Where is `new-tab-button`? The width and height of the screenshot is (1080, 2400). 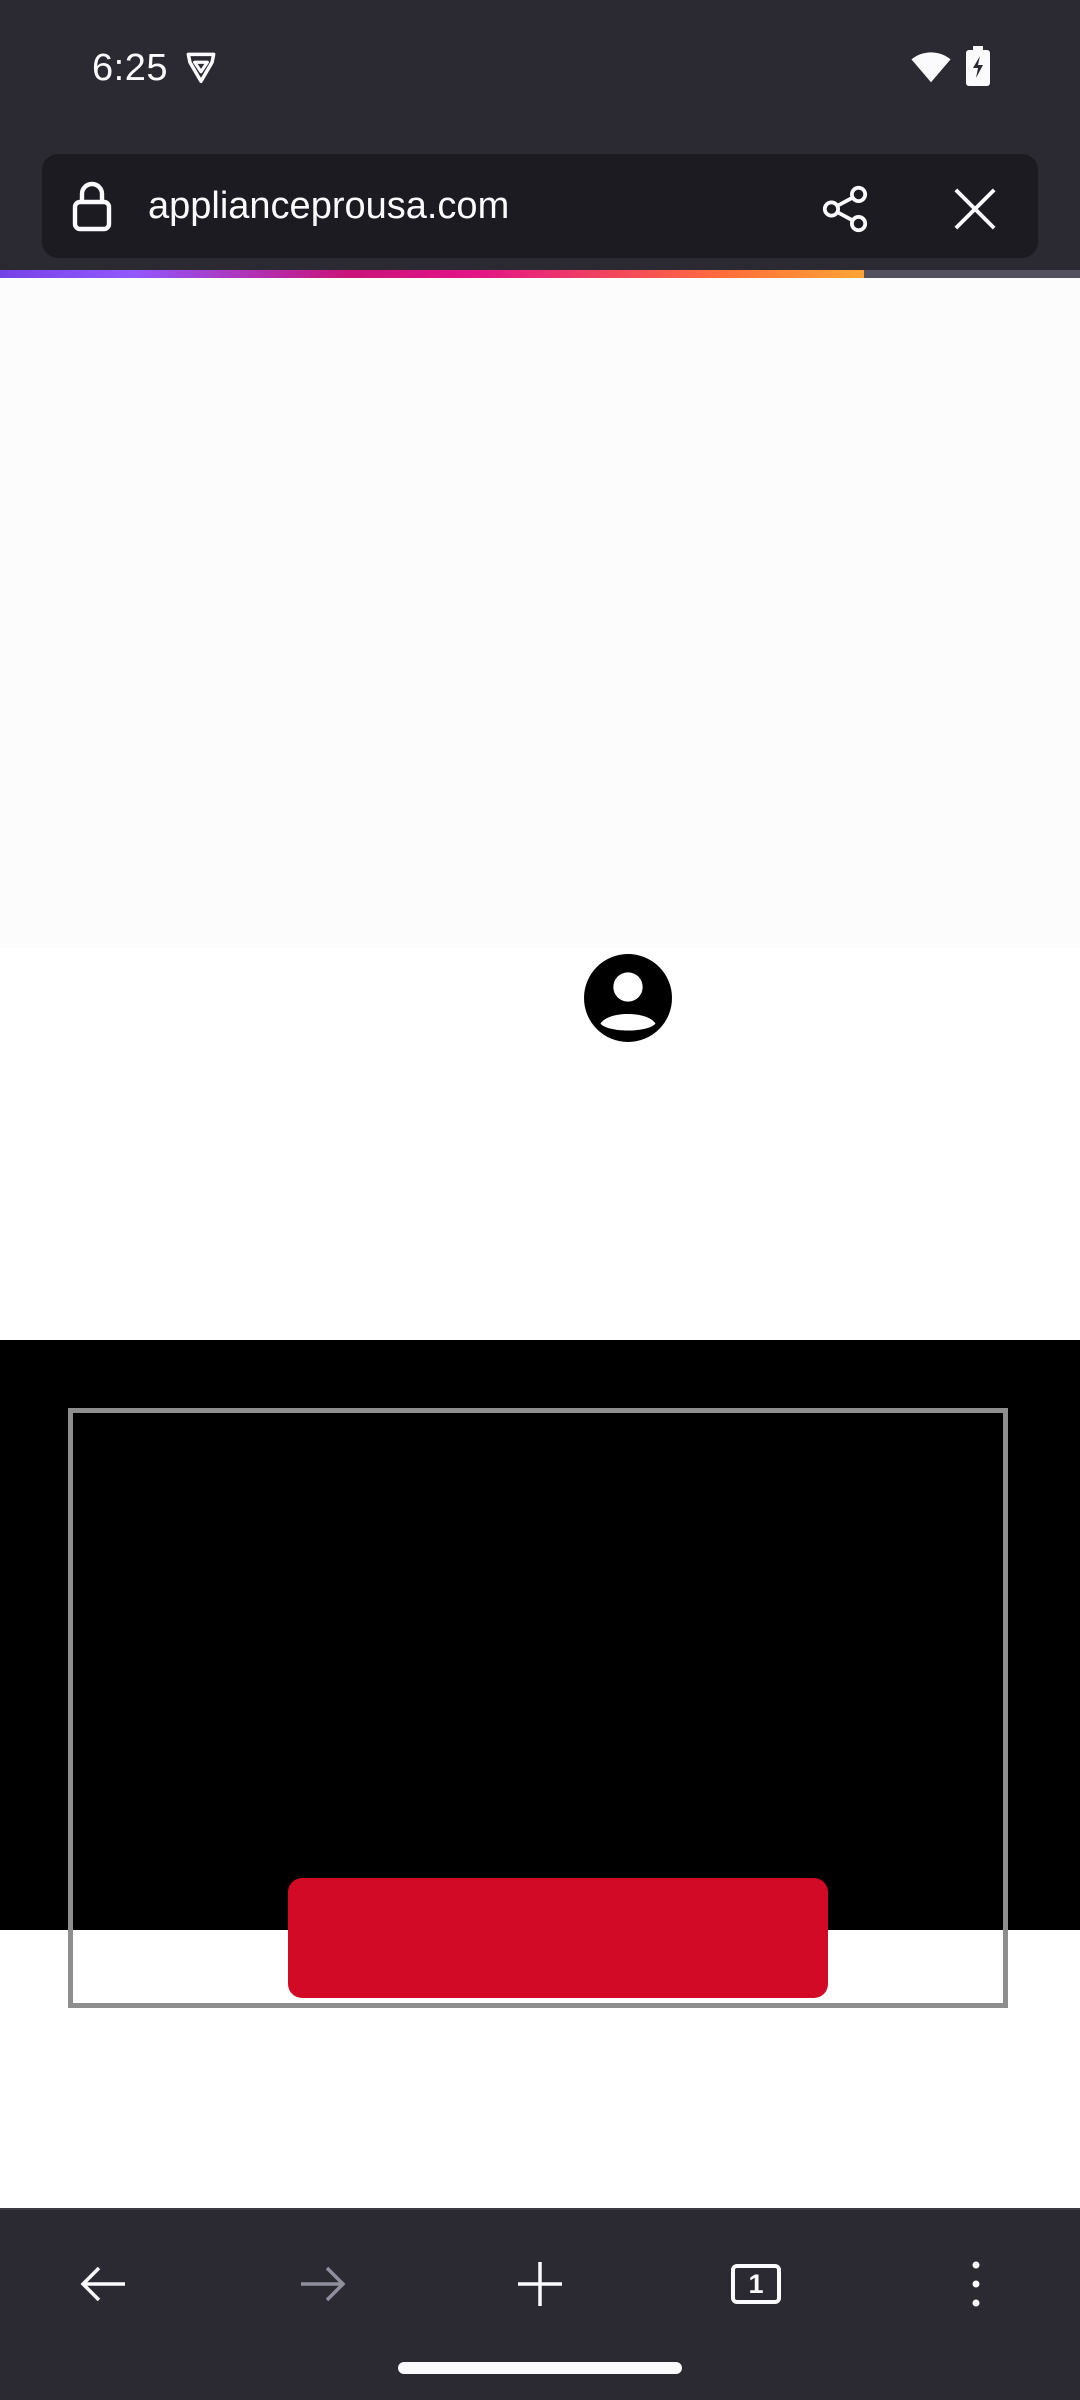 new-tab-button is located at coordinates (540, 2284).